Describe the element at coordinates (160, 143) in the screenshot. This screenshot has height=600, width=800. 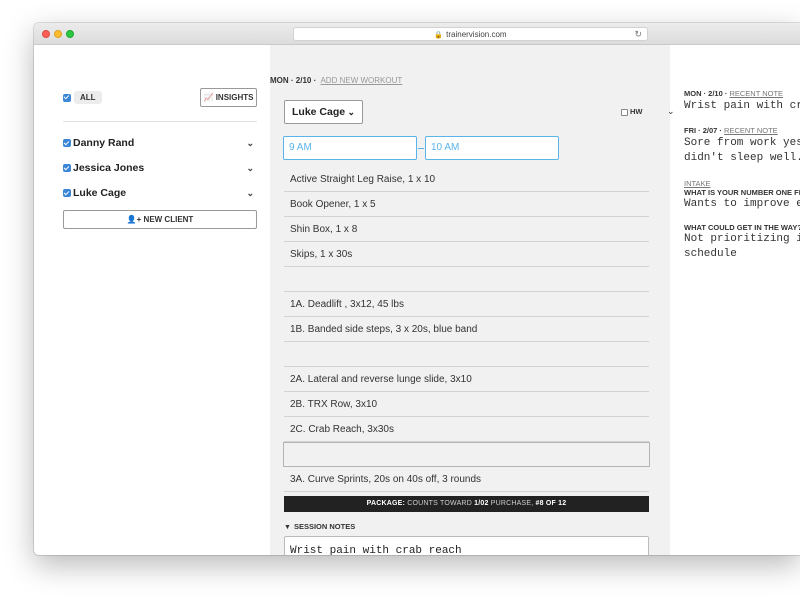
I see `sidebar-client-danny-rand: Danny Rand ⌄` at that location.